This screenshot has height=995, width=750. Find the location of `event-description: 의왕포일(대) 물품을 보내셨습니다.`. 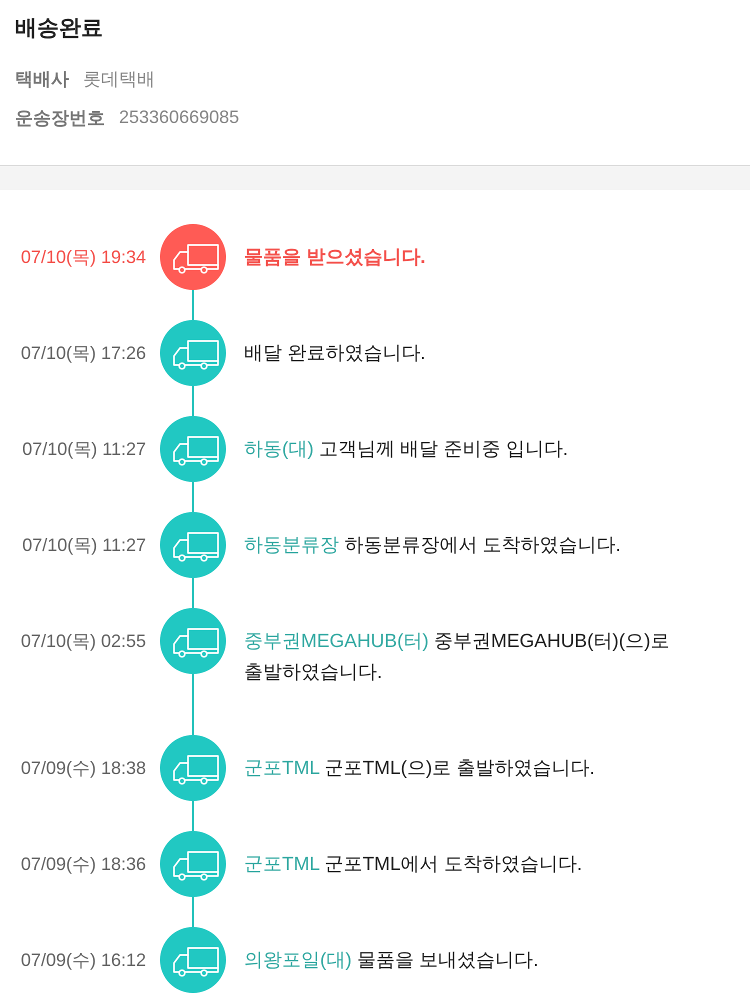

event-description: 의왕포일(대) 물품을 보내셨습니다. is located at coordinates (392, 960).